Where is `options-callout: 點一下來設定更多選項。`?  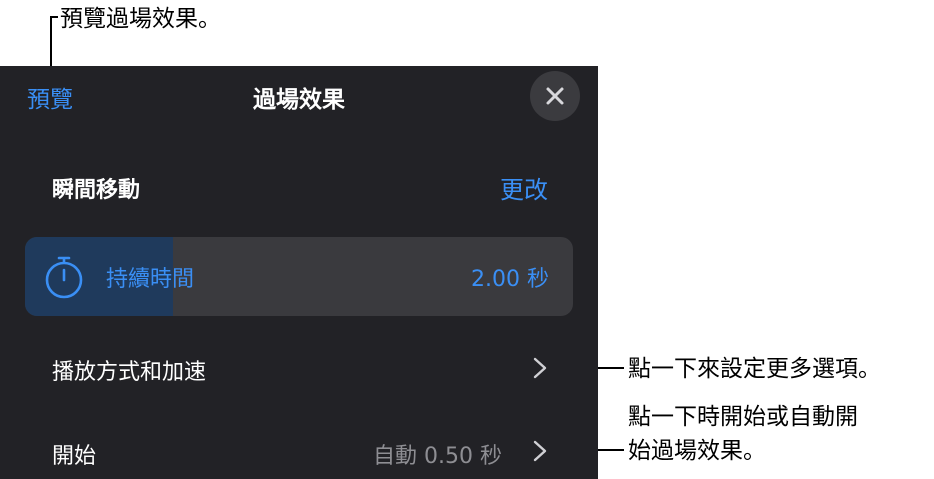
options-callout: 點一下來設定更多選項。 is located at coordinates (754, 369).